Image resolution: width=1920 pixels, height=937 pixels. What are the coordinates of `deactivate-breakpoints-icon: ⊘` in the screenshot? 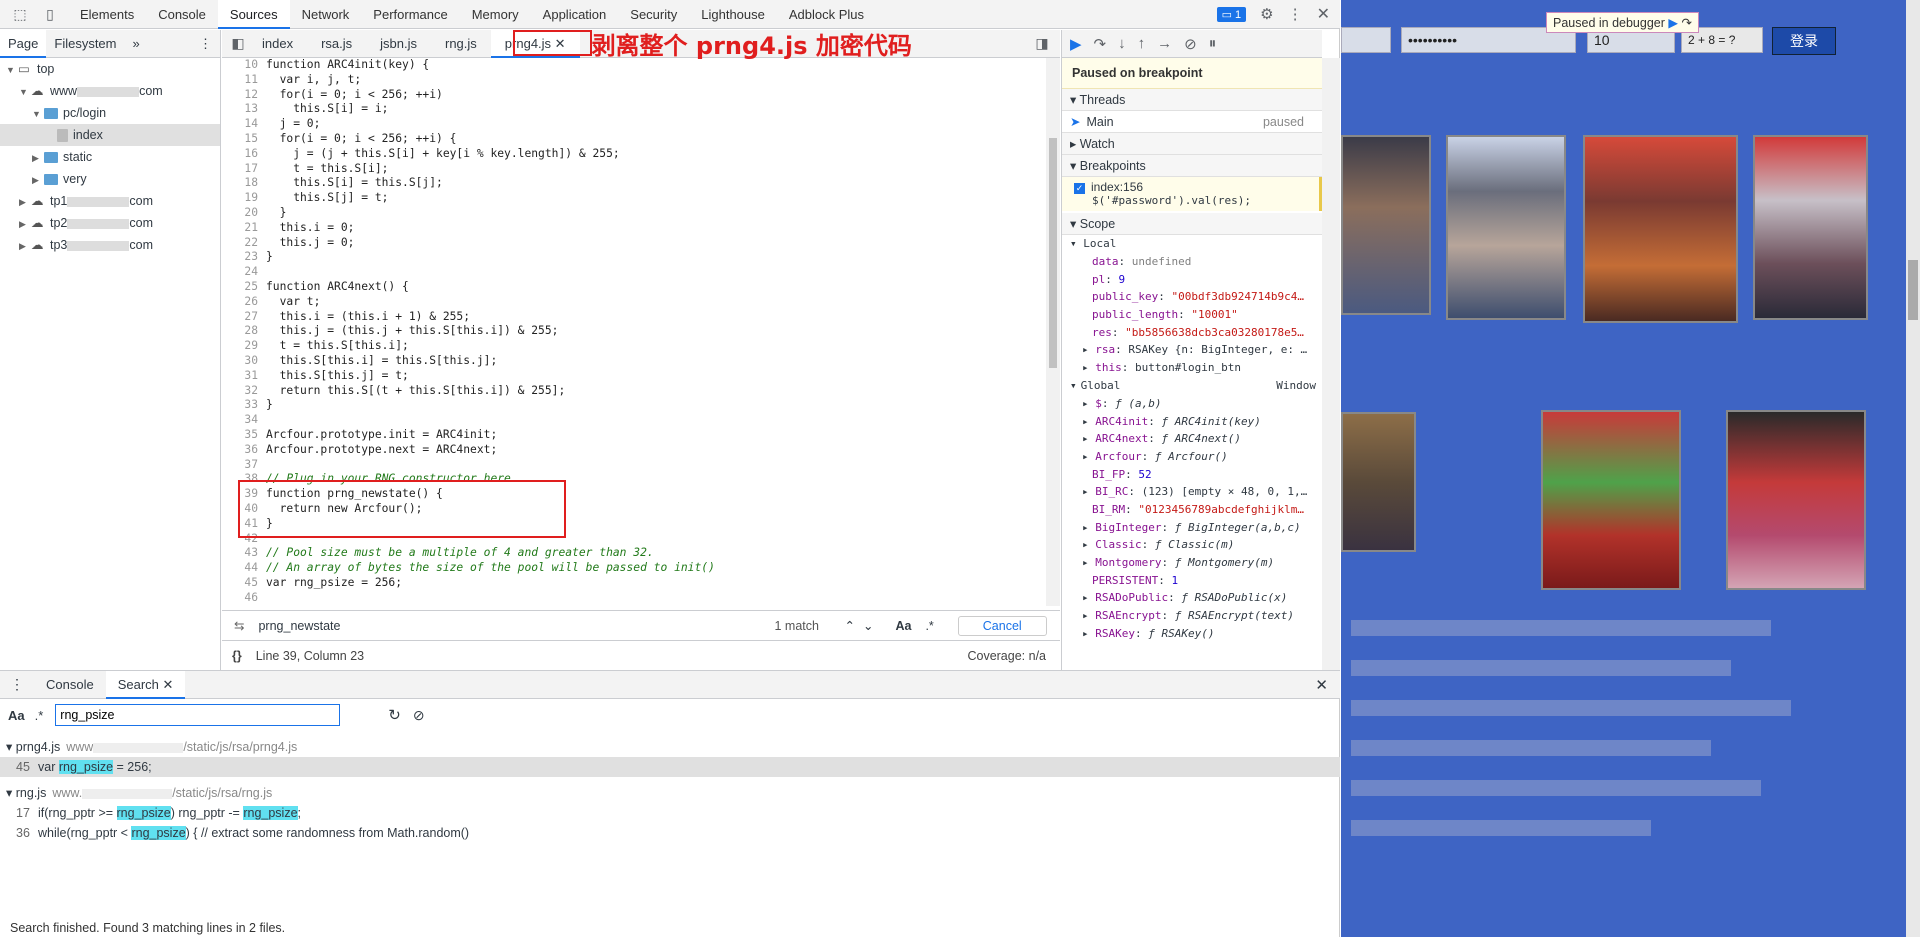 It's located at (1190, 44).